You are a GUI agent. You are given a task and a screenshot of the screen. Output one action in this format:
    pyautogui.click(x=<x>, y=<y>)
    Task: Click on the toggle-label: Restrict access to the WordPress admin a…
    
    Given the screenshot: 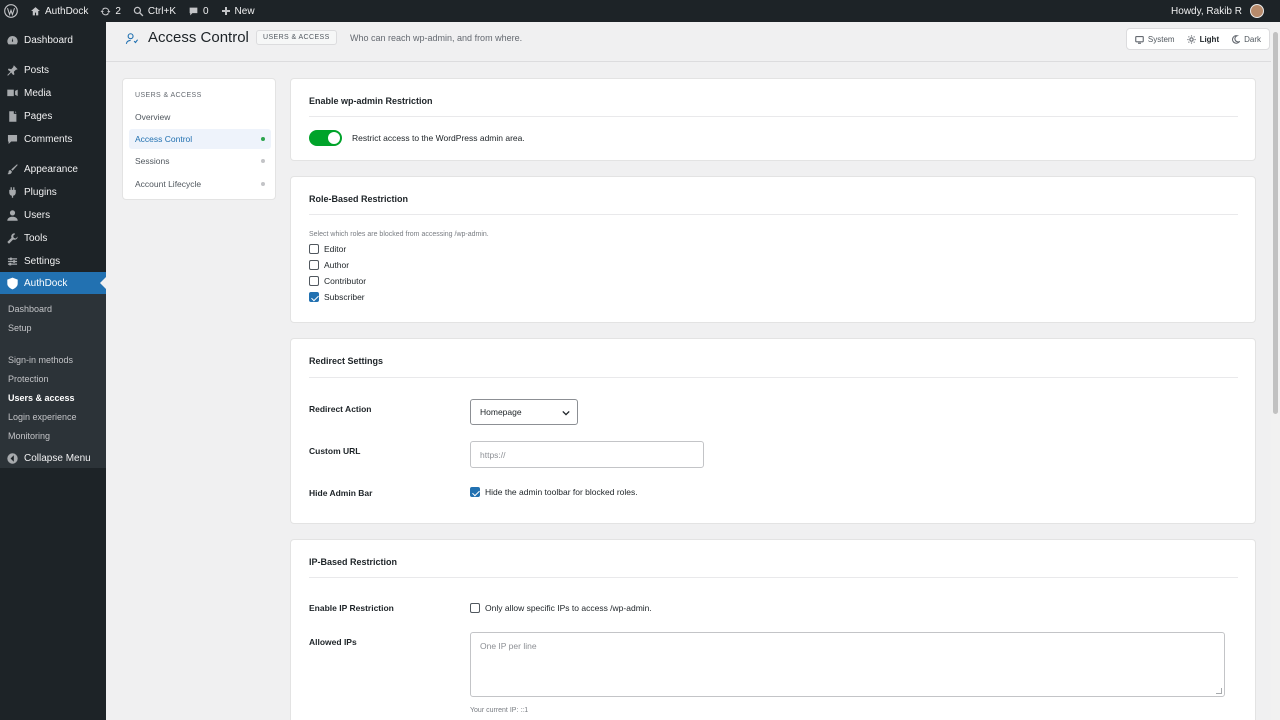 What is the action you would take?
    pyautogui.click(x=438, y=138)
    